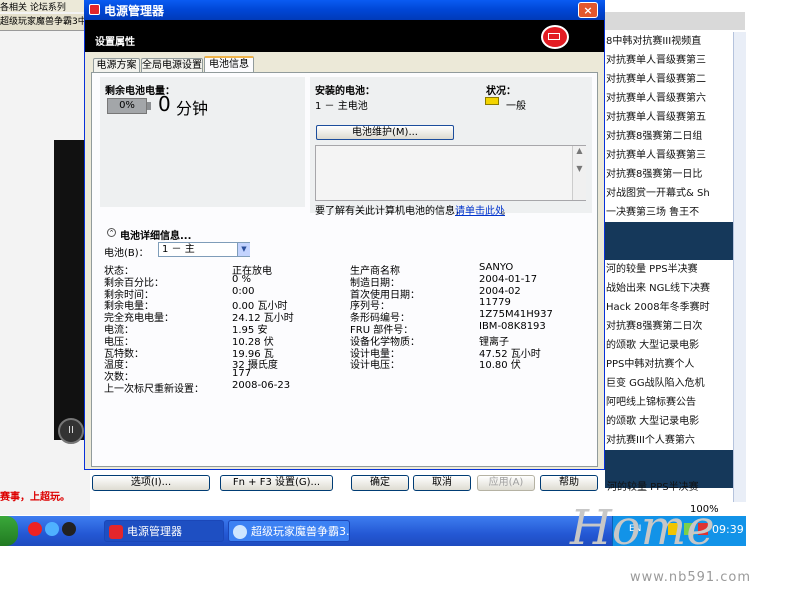 This screenshot has height=600, width=800. Describe the element at coordinates (69, 529) in the screenshot. I see `qq-quicklaunch-icon` at that location.